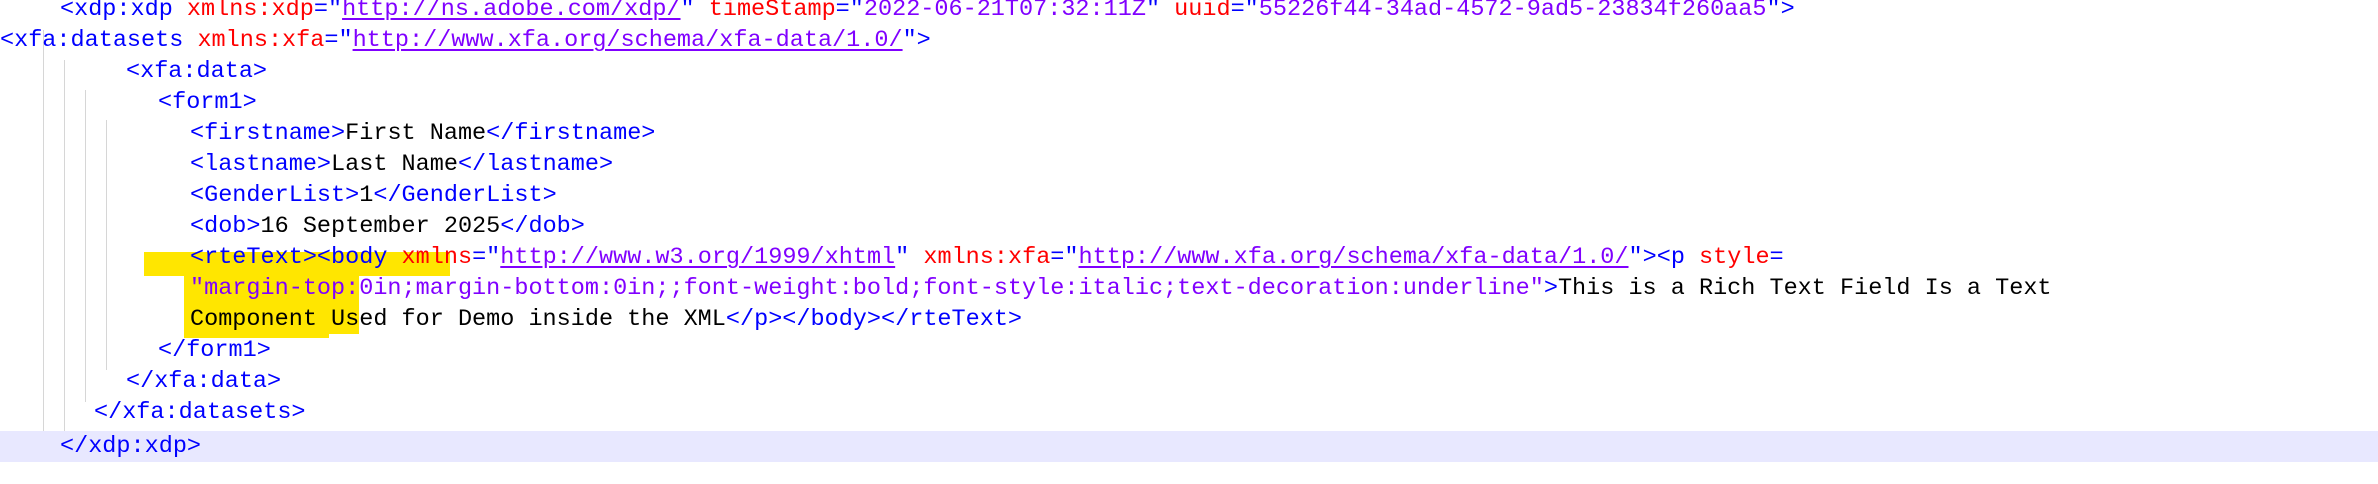 This screenshot has height=484, width=2378. Describe the element at coordinates (250, 11) in the screenshot. I see `xml-attribute-token: xmlns:xdp` at that location.